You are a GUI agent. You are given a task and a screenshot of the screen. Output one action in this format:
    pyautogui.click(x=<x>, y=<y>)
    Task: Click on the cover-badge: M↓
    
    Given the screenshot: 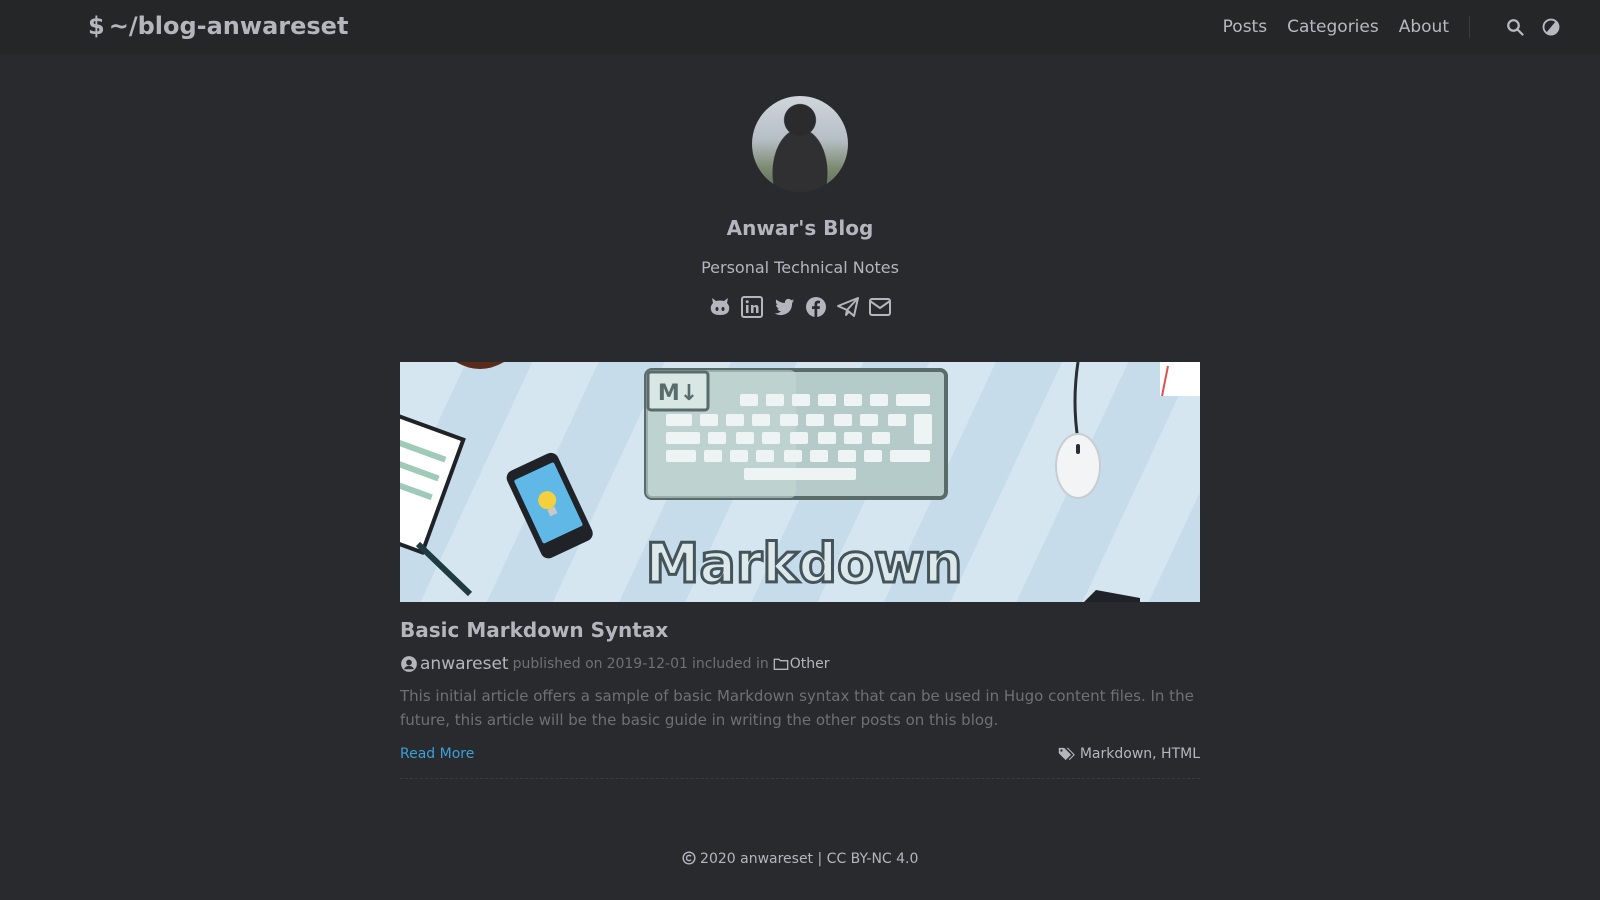 What is the action you would take?
    pyautogui.click(x=678, y=393)
    